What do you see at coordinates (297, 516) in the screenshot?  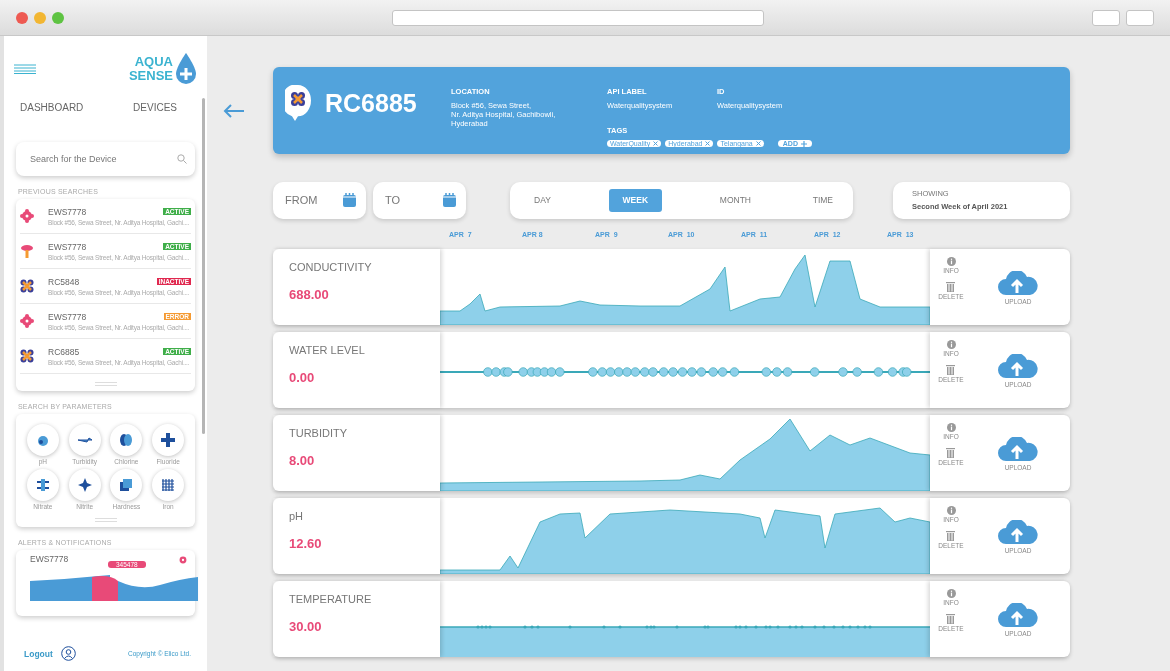 I see `reading-name: pH` at bounding box center [297, 516].